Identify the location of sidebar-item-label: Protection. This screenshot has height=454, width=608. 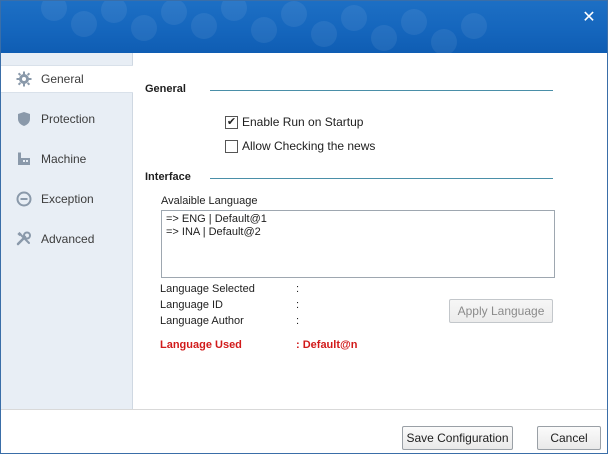
(68, 119).